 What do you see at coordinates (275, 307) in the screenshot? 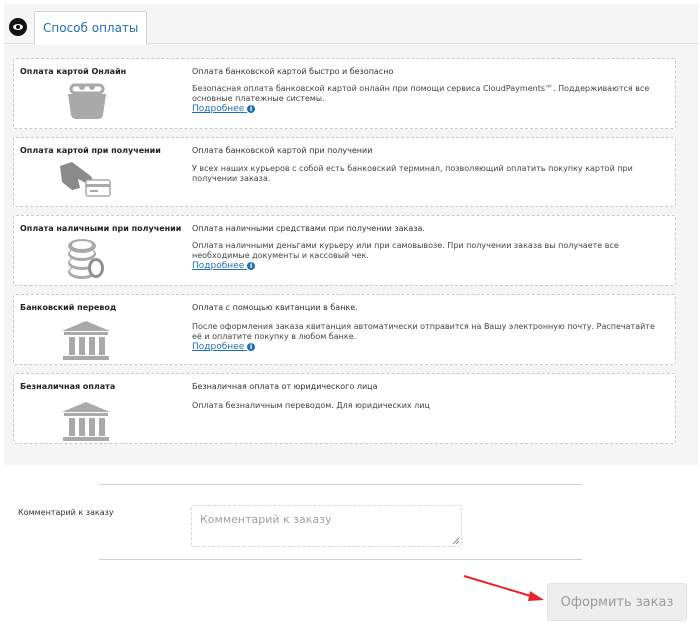
I see `method-short-description: Оплата с помощью квитанции в банке.` at bounding box center [275, 307].